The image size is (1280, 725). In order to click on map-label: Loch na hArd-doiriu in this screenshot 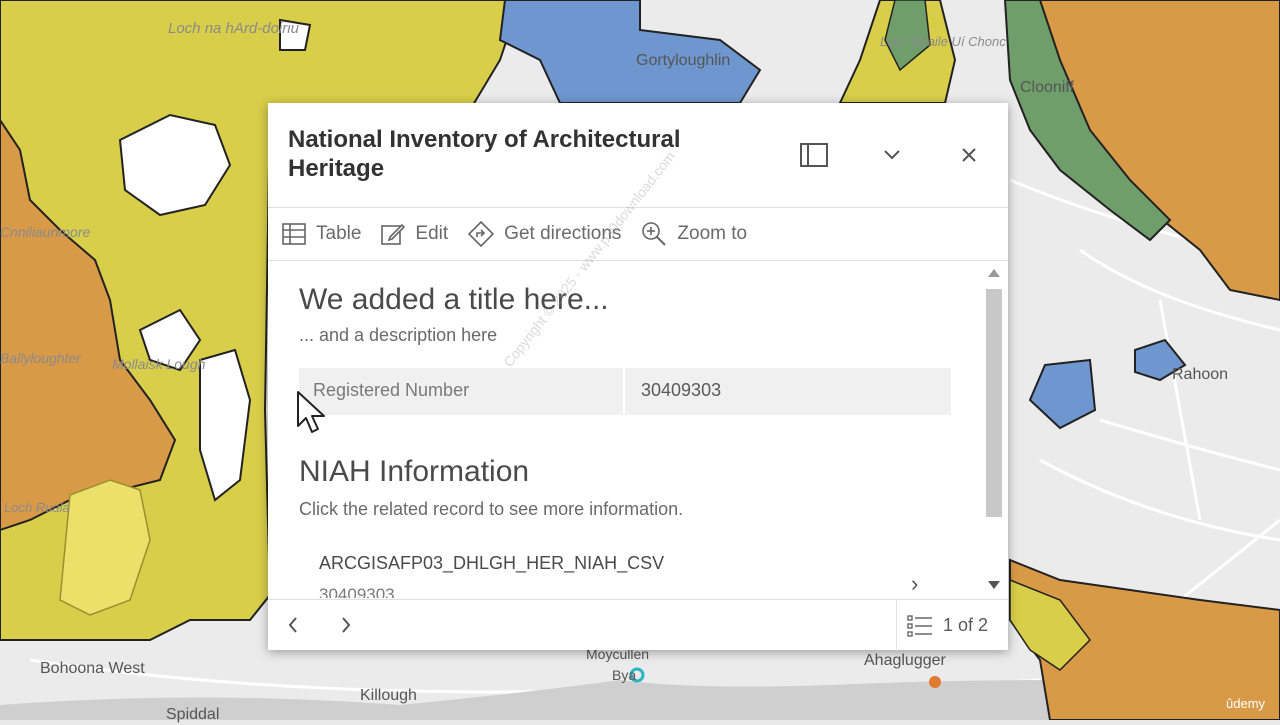, I will do `click(233, 28)`.